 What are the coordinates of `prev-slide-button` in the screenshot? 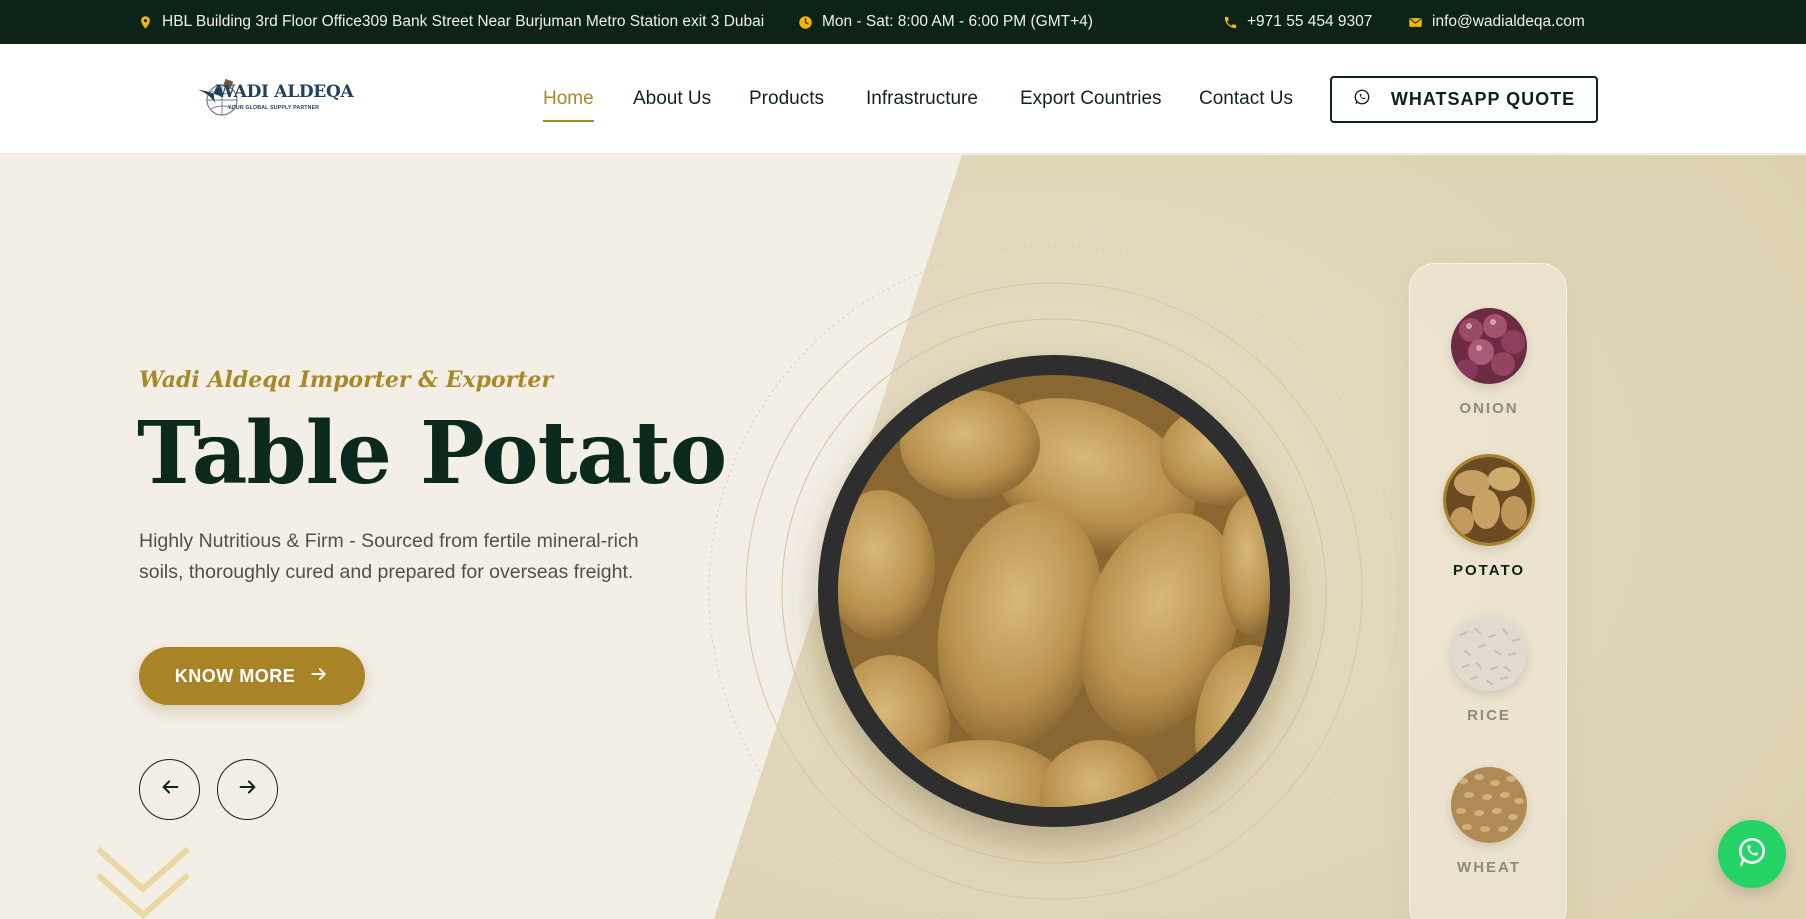 It's located at (169, 789).